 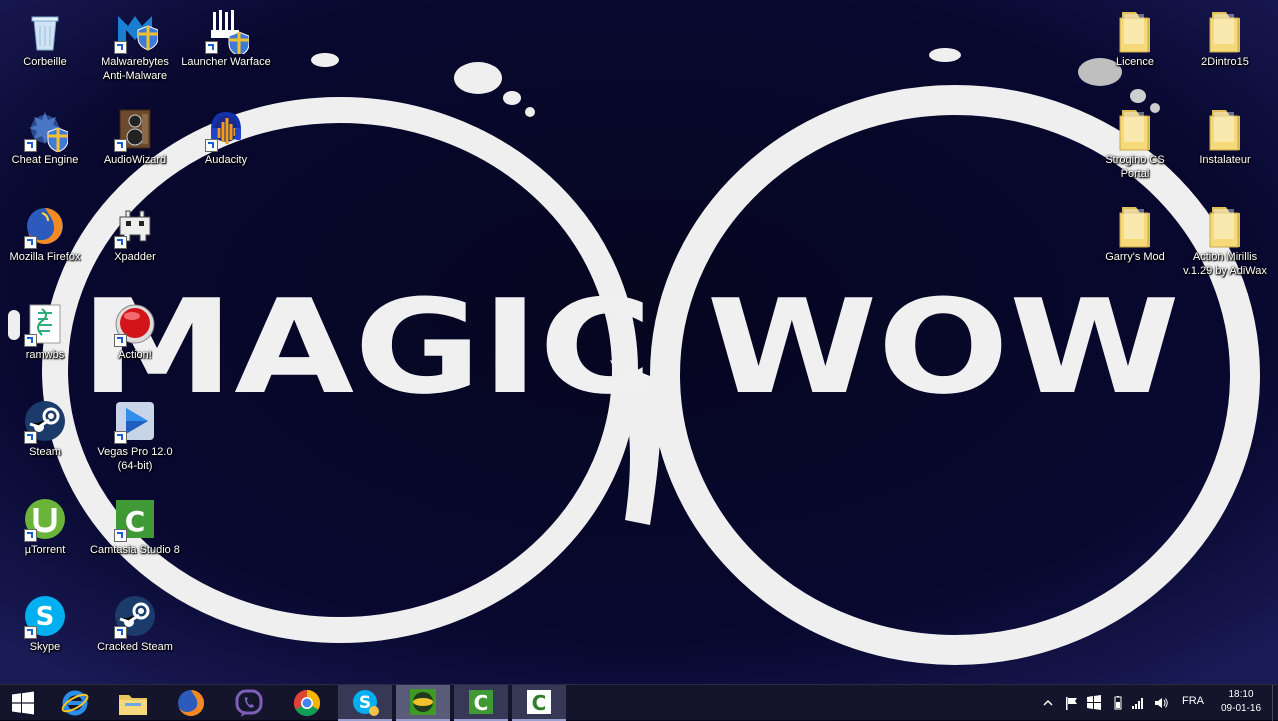 What do you see at coordinates (133, 703) in the screenshot?
I see `taskbar-file-explorer` at bounding box center [133, 703].